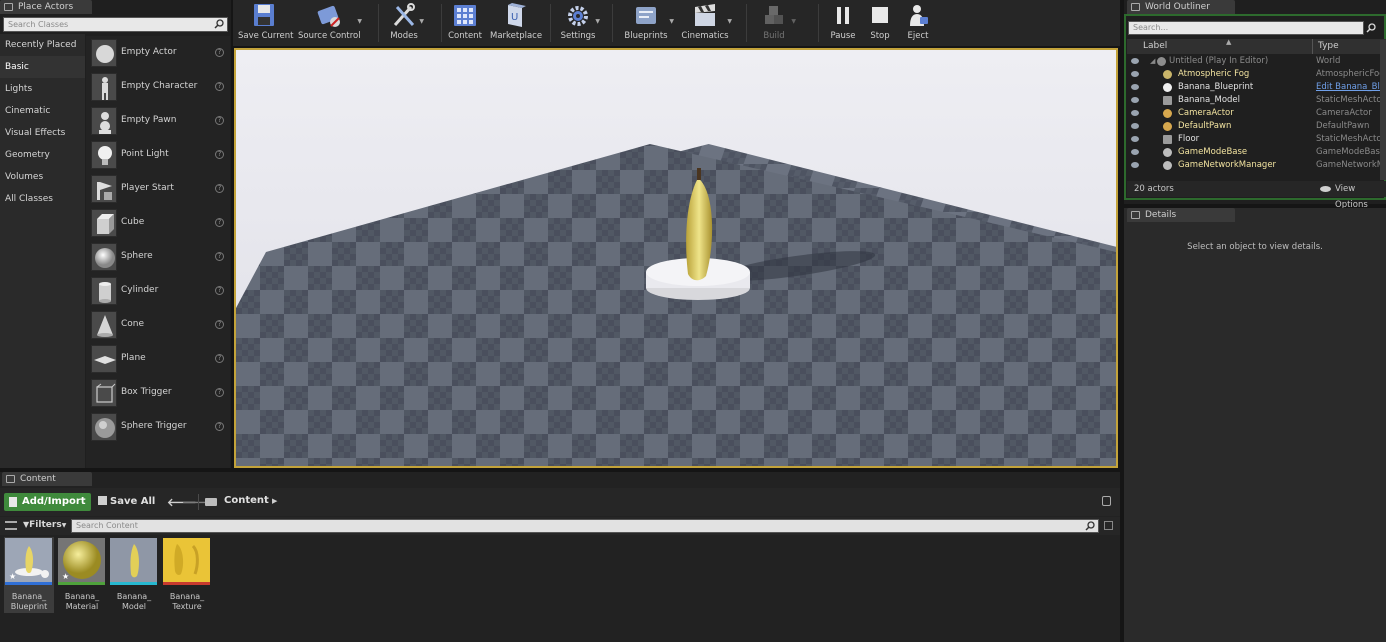 This screenshot has height=642, width=1386. What do you see at coordinates (266, 22) in the screenshot?
I see `save-current-button: Save Current` at bounding box center [266, 22].